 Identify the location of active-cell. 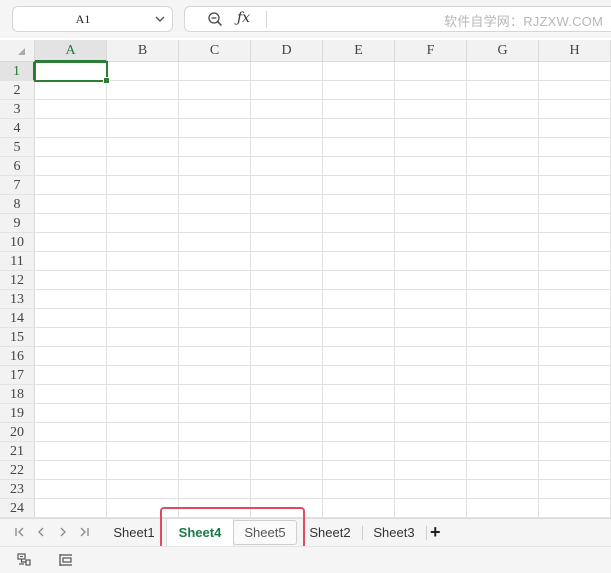
(72, 72).